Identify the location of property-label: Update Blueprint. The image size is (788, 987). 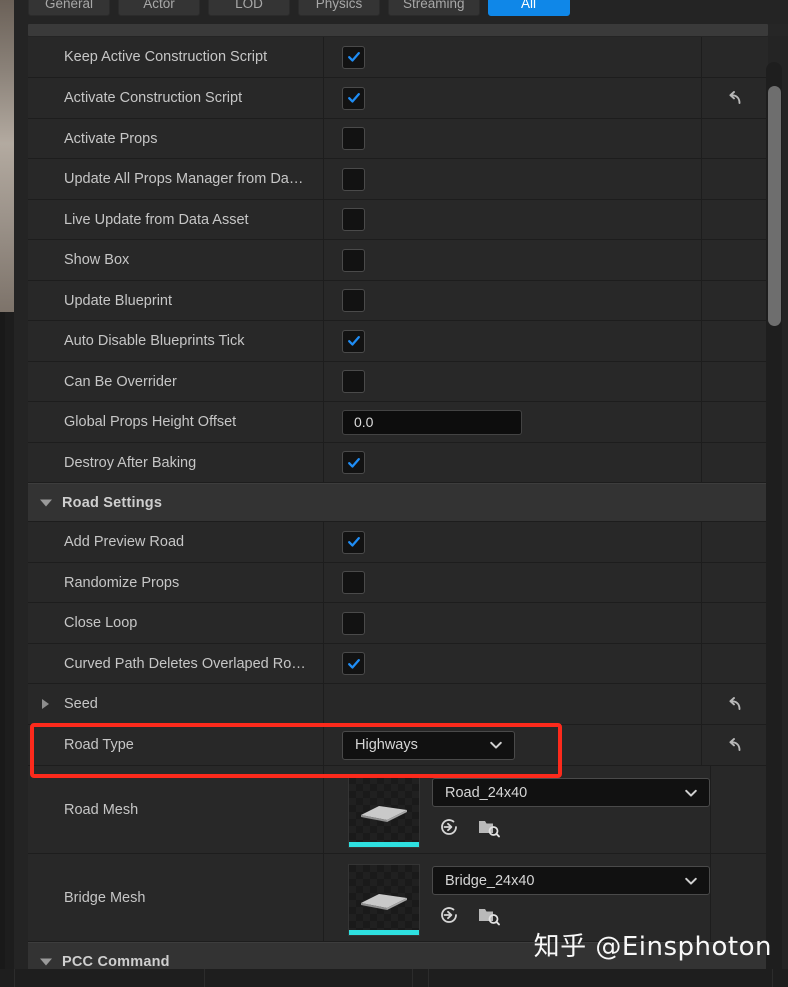
(176, 300).